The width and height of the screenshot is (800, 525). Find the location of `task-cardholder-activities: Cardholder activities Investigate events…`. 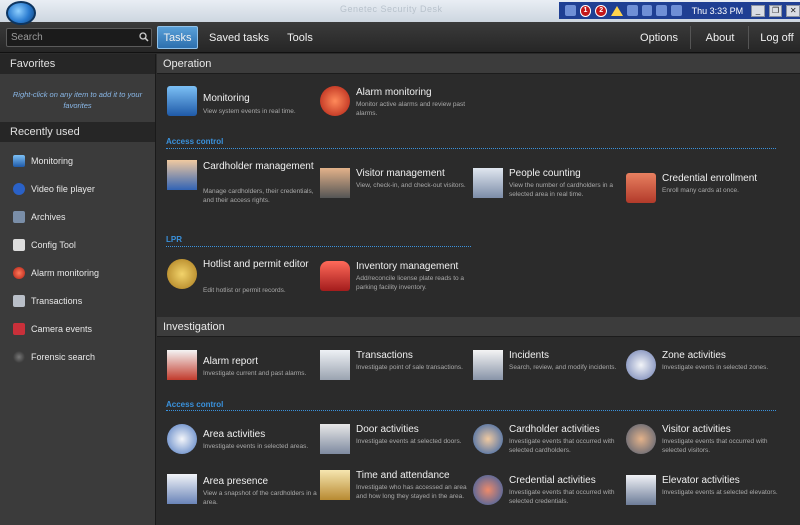

task-cardholder-activities: Cardholder activities Investigate events… is located at coordinates (548, 444).